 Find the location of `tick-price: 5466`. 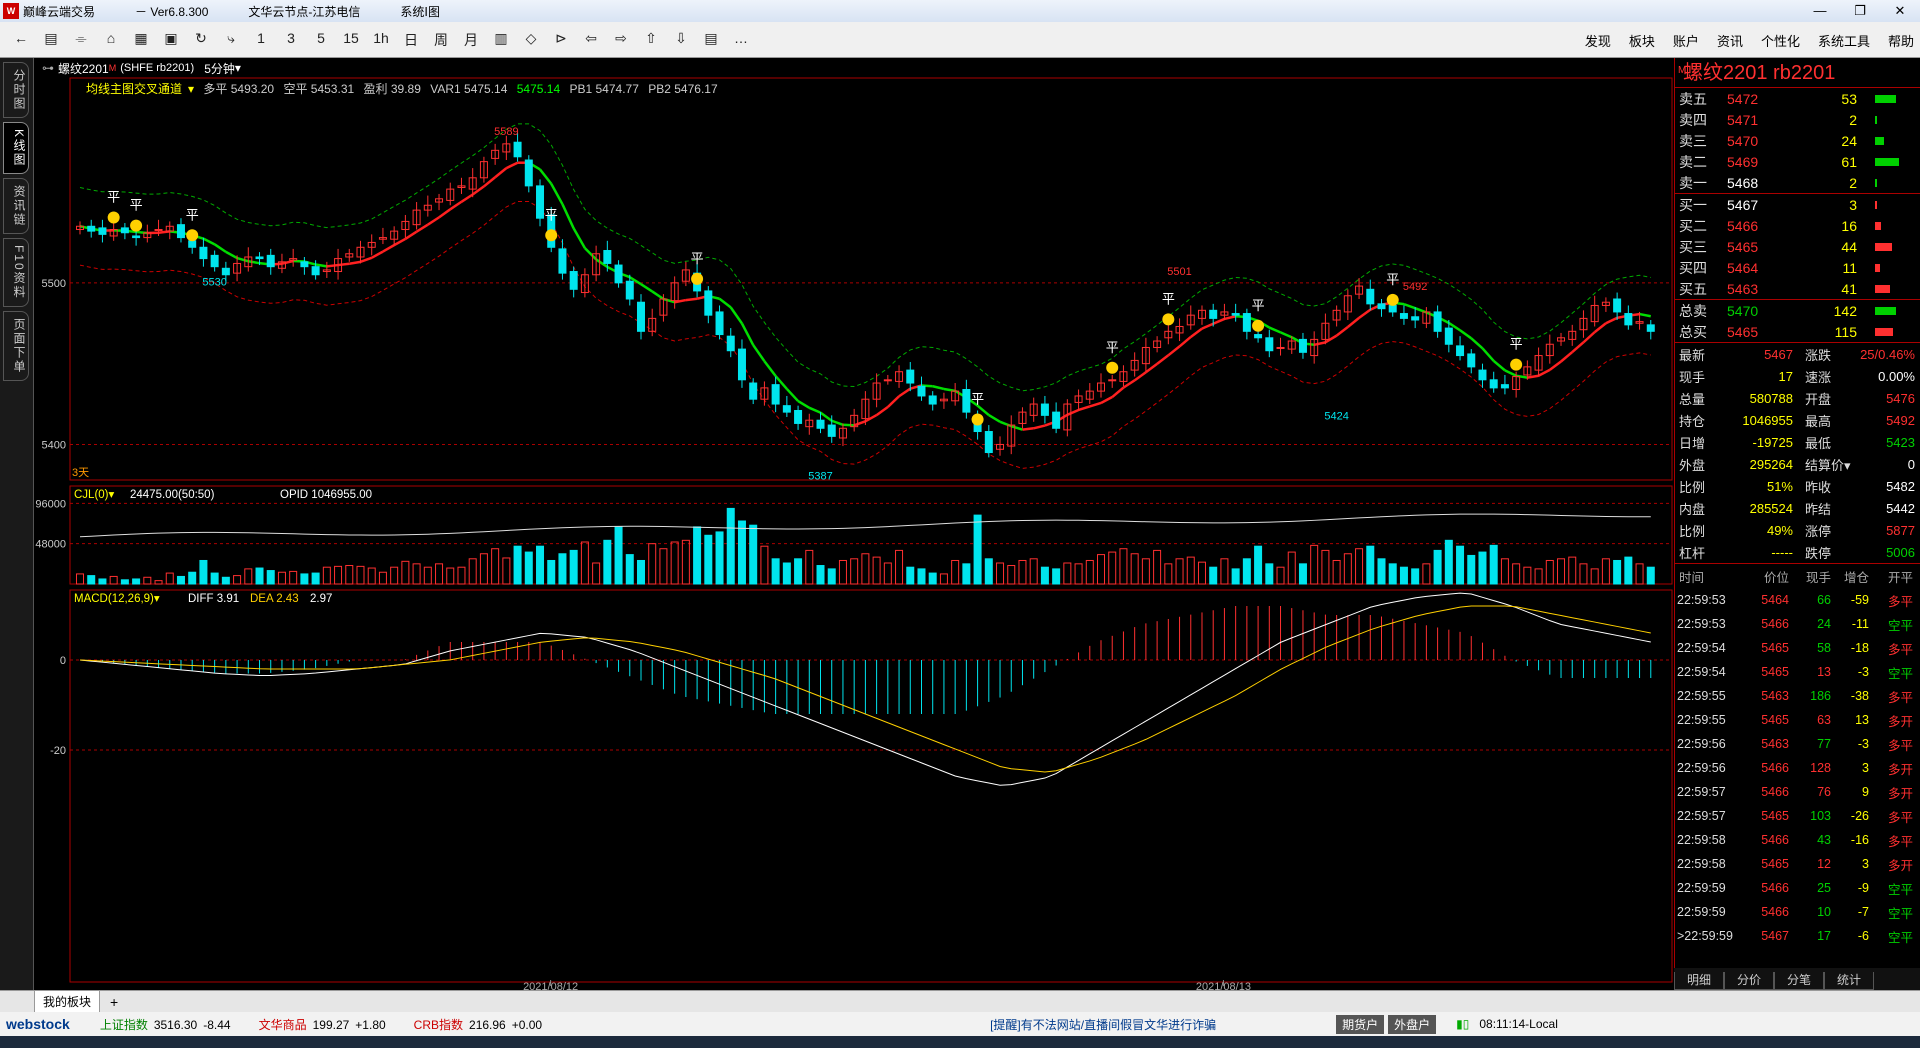

tick-price: 5466 is located at coordinates (1775, 768).